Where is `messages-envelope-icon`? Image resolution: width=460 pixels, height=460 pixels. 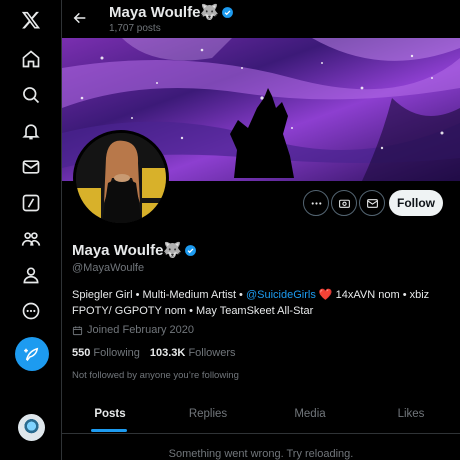 messages-envelope-icon is located at coordinates (31, 167).